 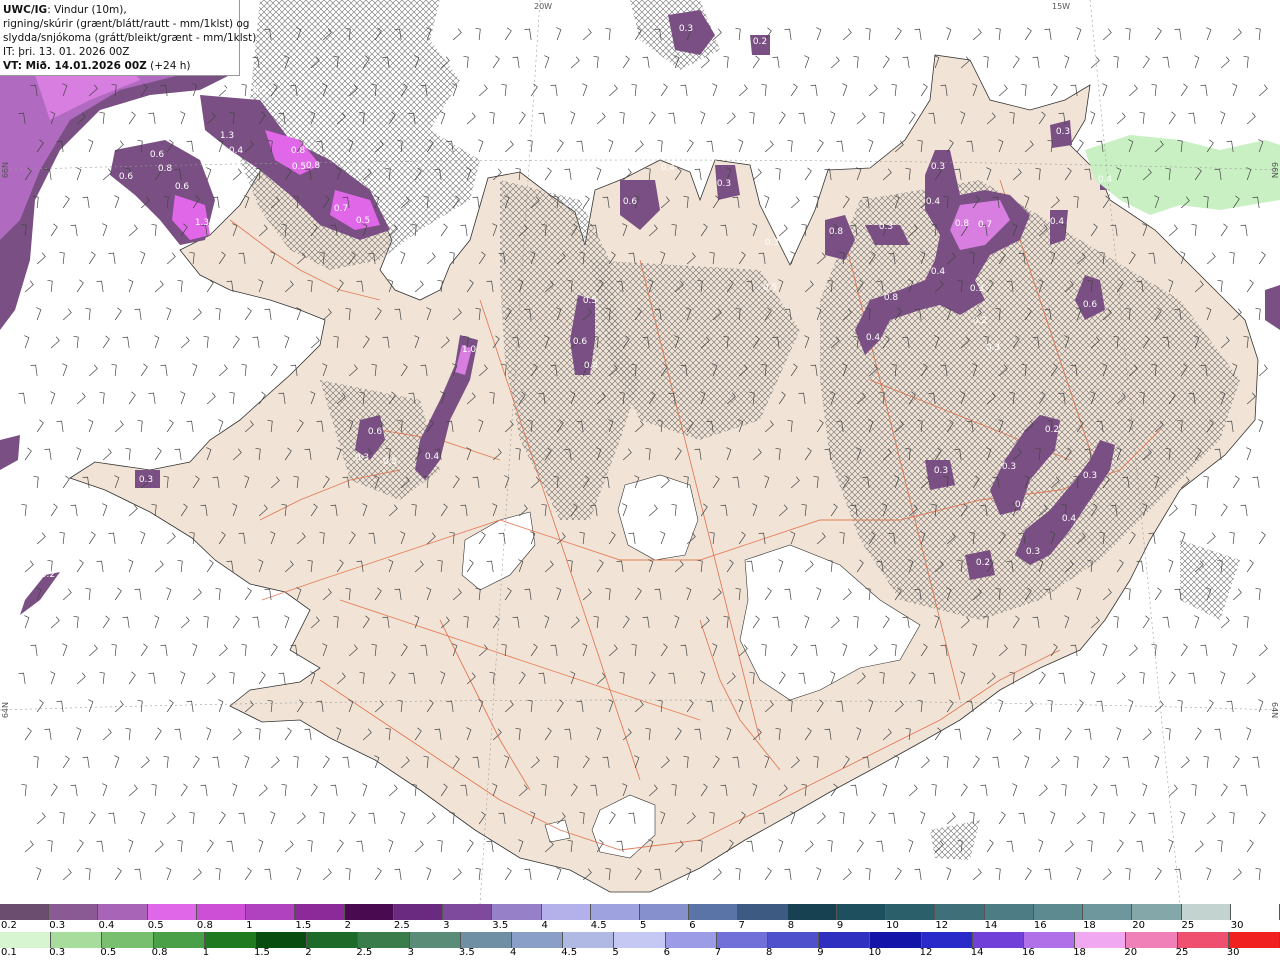 I want to click on lat-label-66n-left: 66N, so click(x=5, y=170).